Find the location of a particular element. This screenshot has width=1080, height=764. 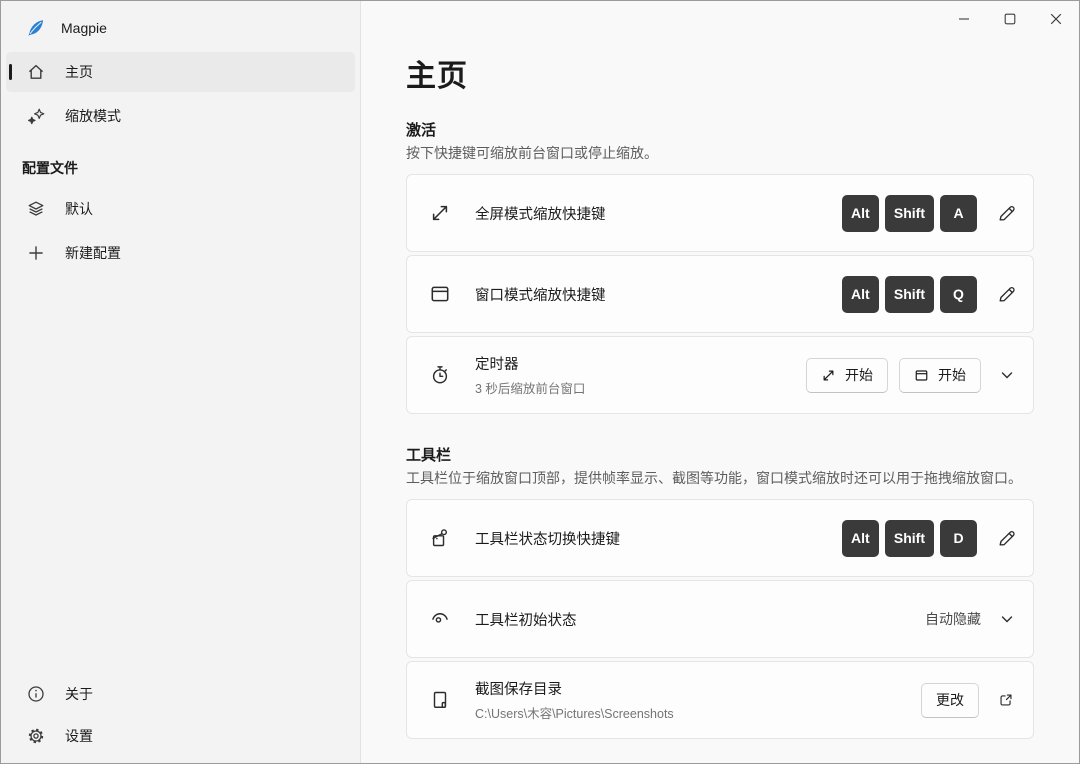

start-window-button: 开始 is located at coordinates (940, 375).